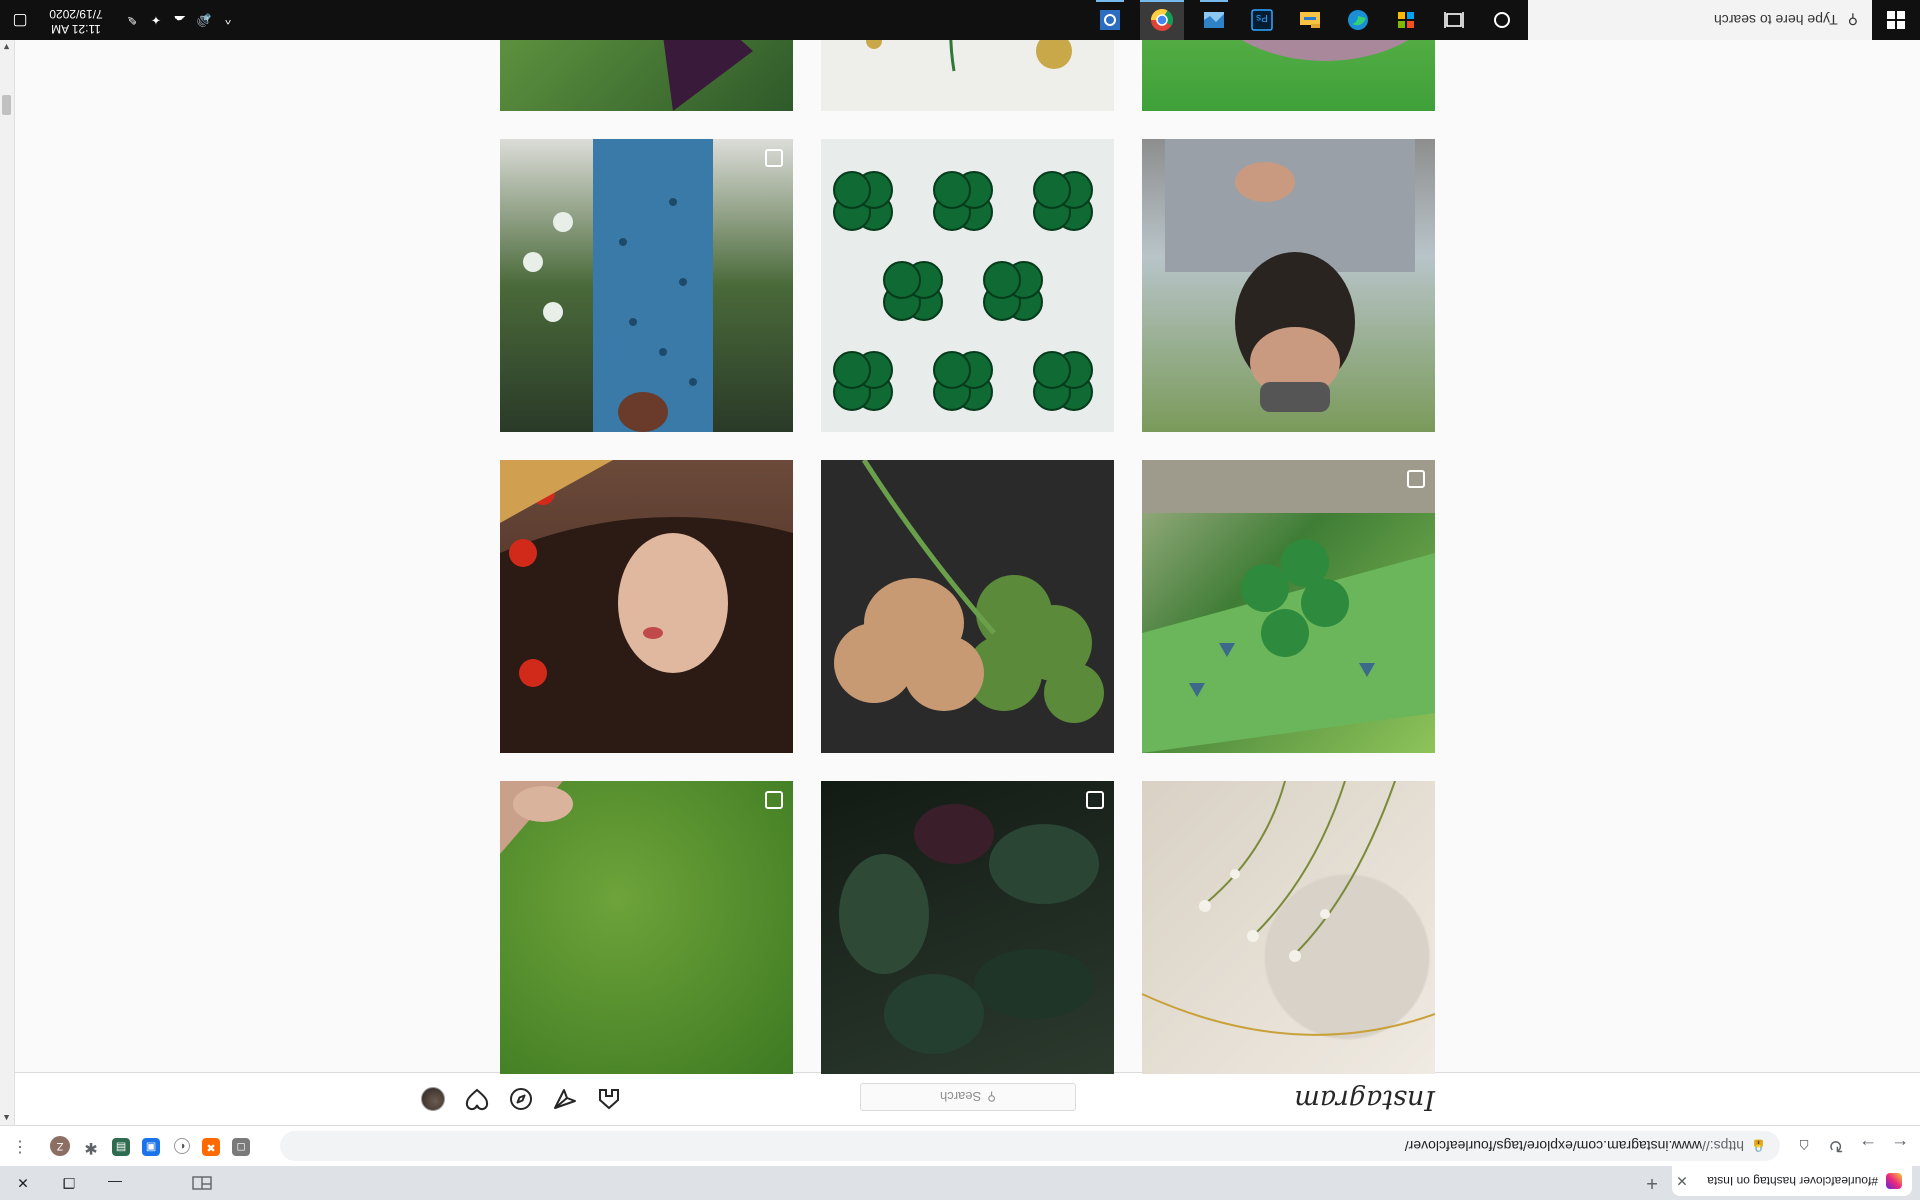 Image resolution: width=1920 pixels, height=1200 pixels. I want to click on browser-tab: #fourleafclover hashtag on Insta ✕, so click(1792, 1181).